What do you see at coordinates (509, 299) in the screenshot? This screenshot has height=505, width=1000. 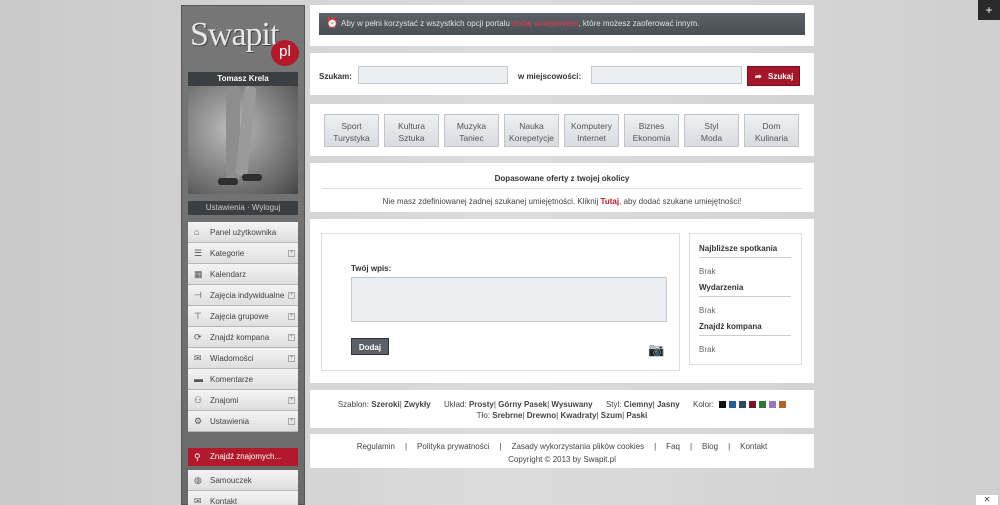 I see `post-textarea` at bounding box center [509, 299].